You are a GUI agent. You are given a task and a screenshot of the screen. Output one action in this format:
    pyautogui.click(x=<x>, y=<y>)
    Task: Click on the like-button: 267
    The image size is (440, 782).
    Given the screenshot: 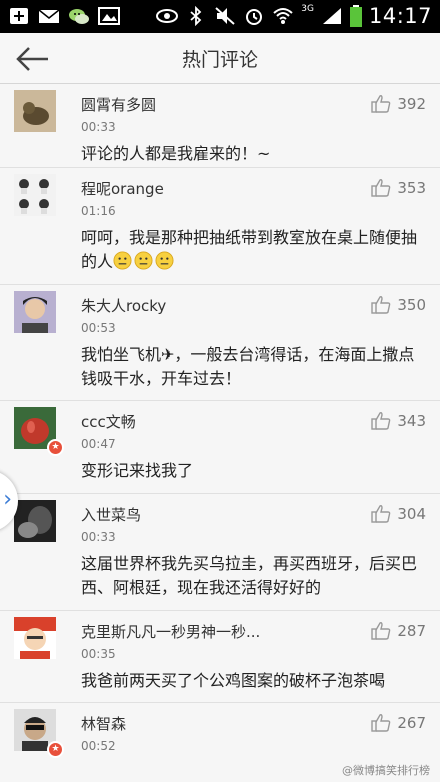 What is the action you would take?
    pyautogui.click(x=398, y=723)
    